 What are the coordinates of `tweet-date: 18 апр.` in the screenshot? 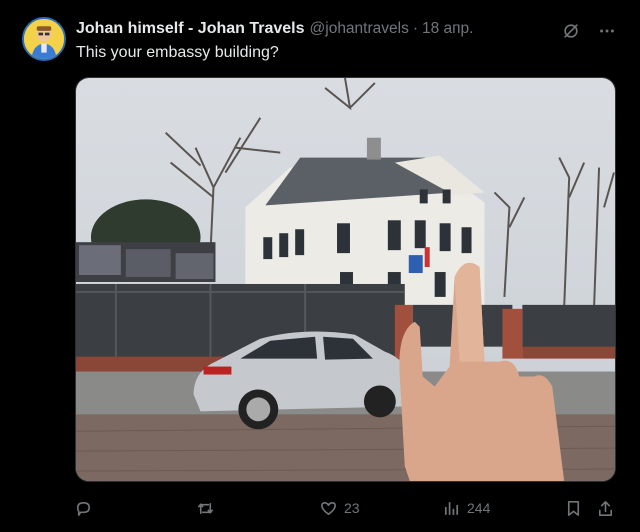 It's located at (448, 29).